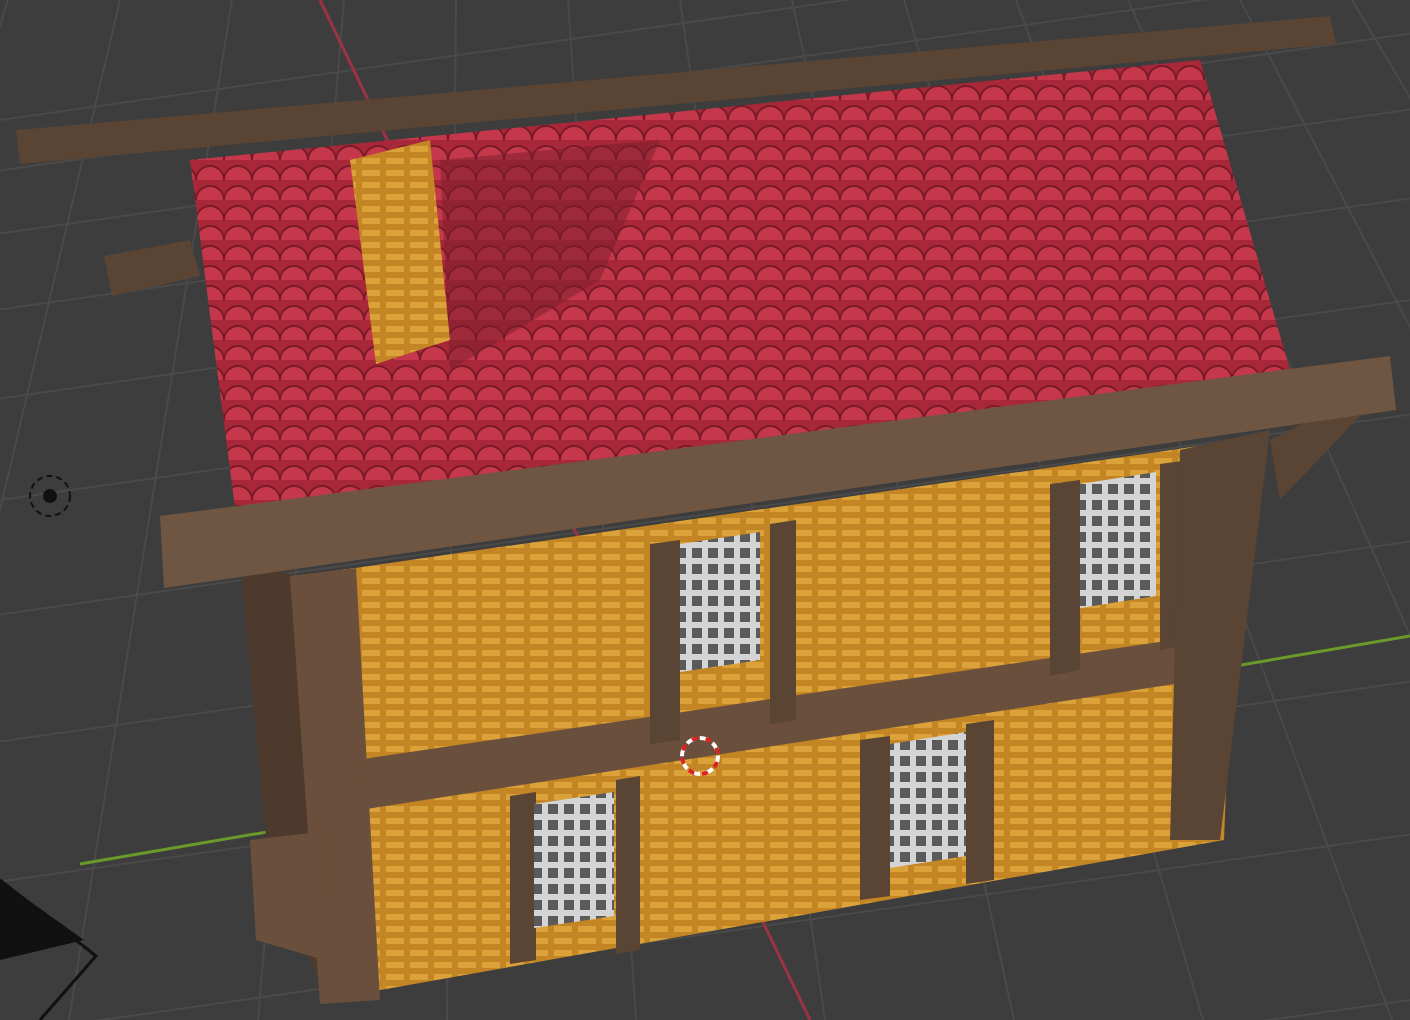 The height and width of the screenshot is (1020, 1410). Describe the element at coordinates (49, 949) in the screenshot. I see `camera-drawing` at that location.